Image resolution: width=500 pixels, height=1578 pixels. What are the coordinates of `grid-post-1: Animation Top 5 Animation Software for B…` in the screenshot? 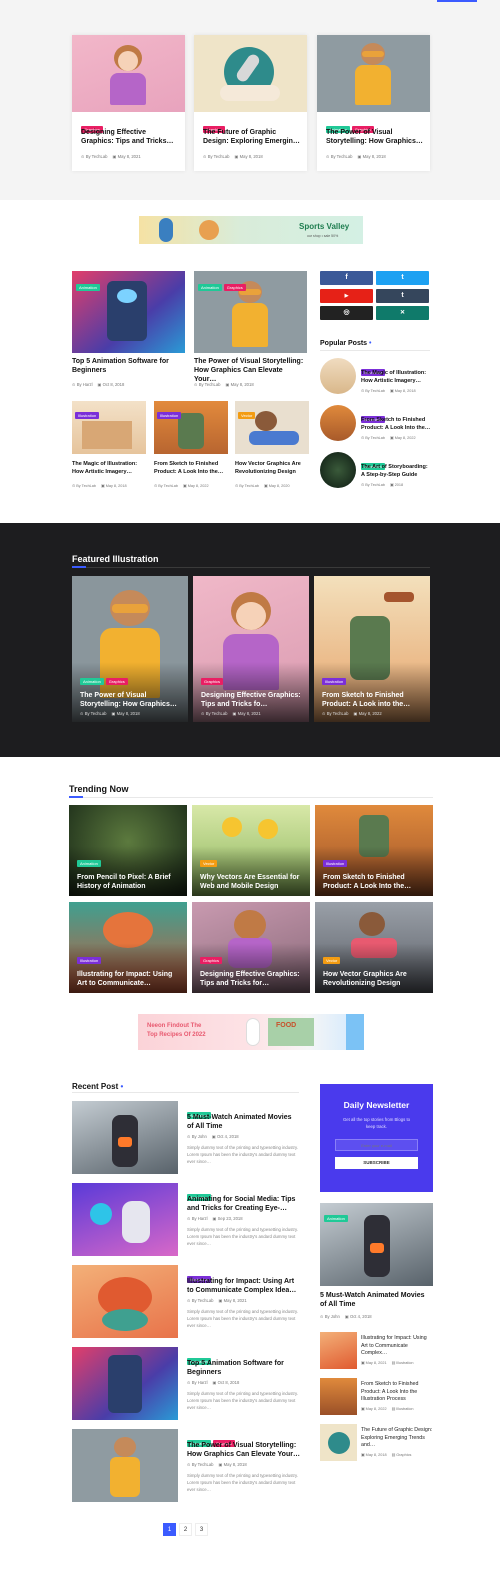 It's located at (128, 331).